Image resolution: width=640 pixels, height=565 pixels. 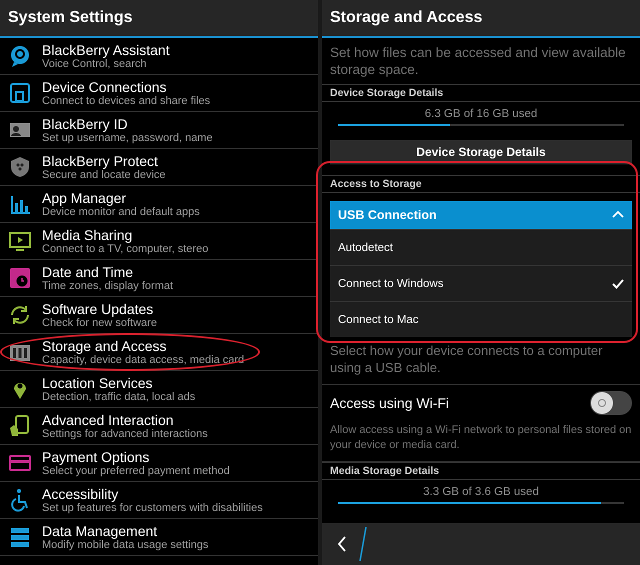 I want to click on item-subtitle: Check for new software, so click(x=99, y=323).